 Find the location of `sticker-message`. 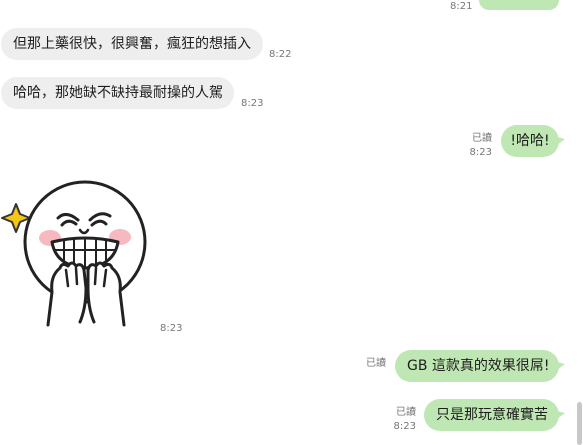

sticker-message is located at coordinates (80, 255).